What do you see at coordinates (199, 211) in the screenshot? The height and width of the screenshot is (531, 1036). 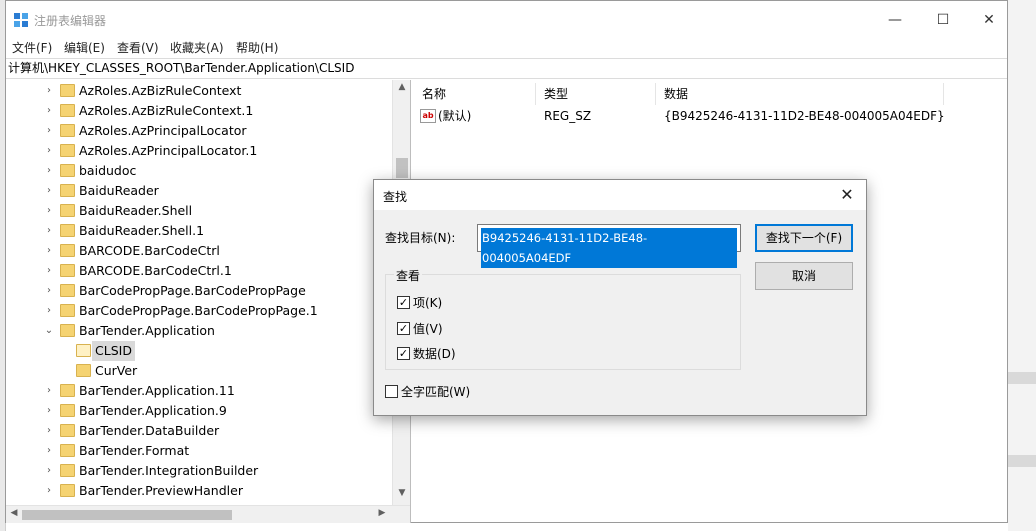 I see `tree-item: › BaiduReader.Shell` at bounding box center [199, 211].